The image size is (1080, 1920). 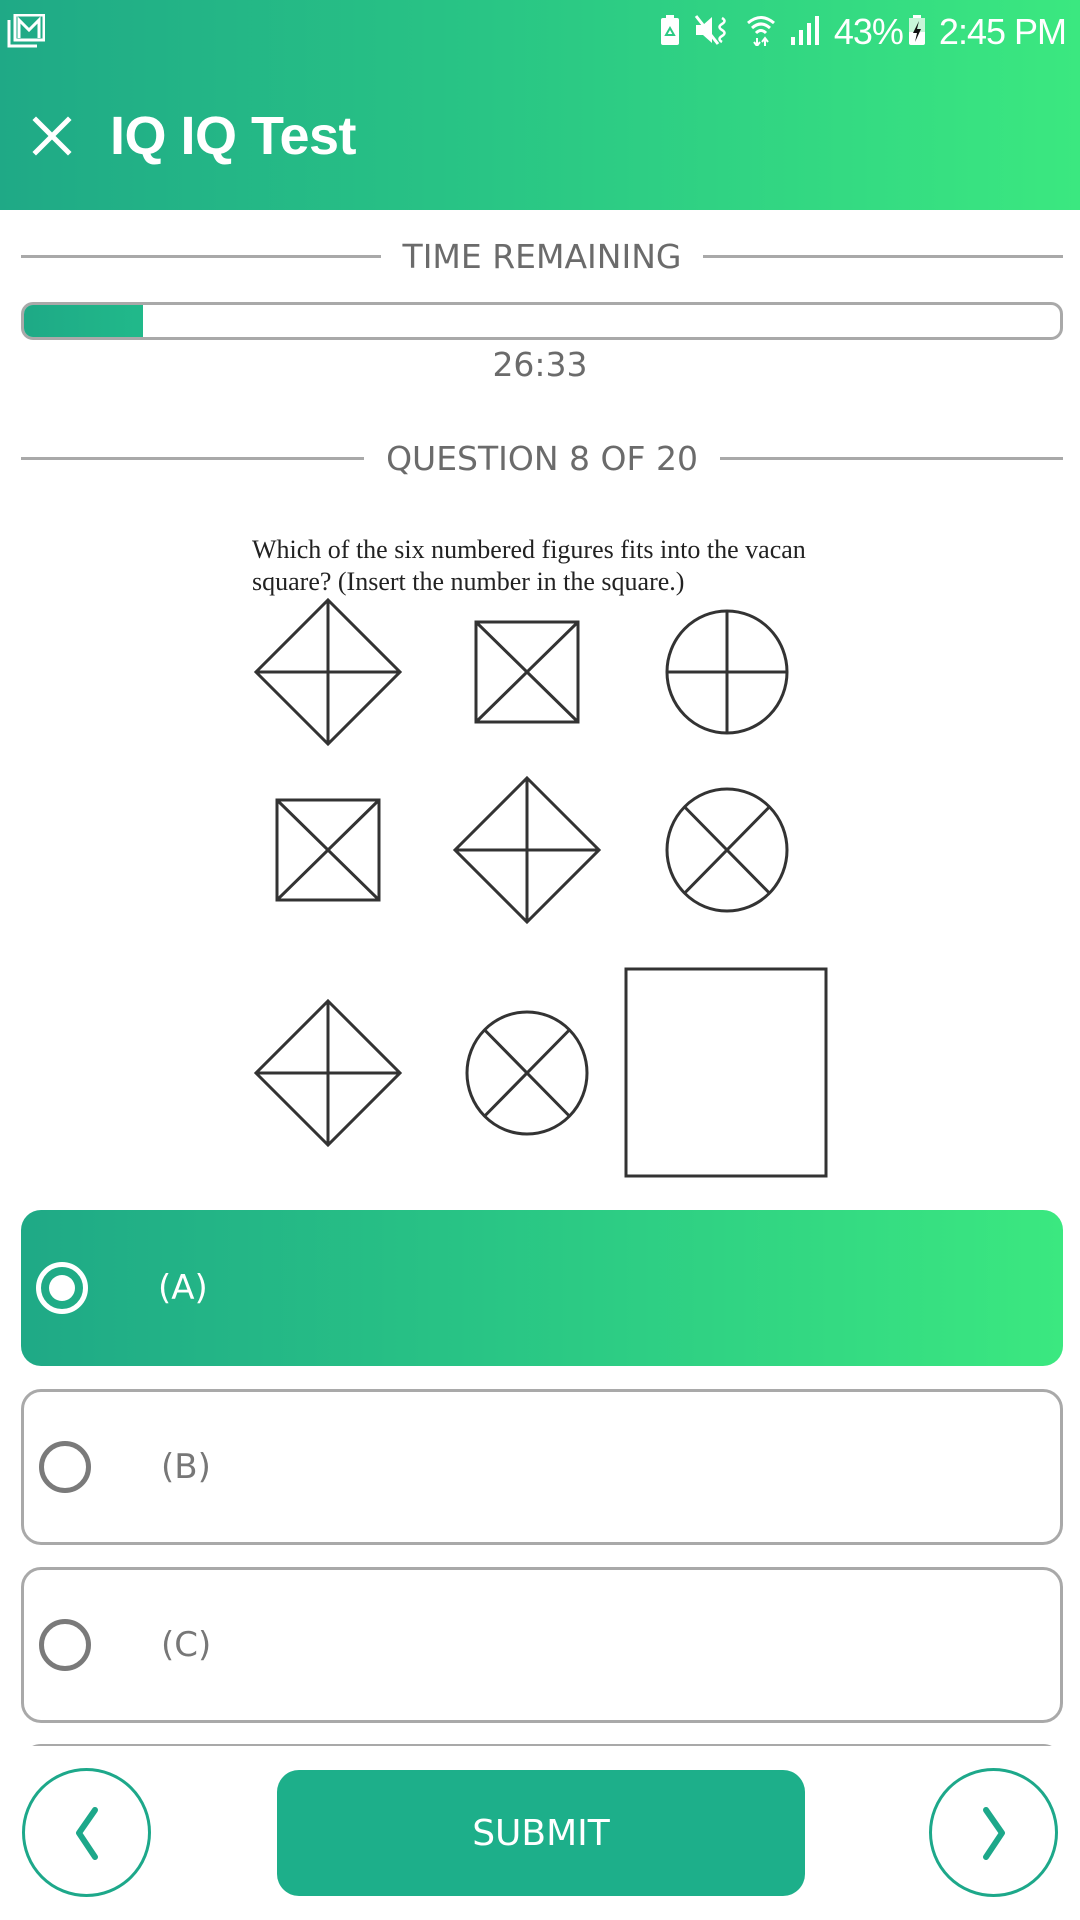 I want to click on previous-question-button, so click(x=86, y=1832).